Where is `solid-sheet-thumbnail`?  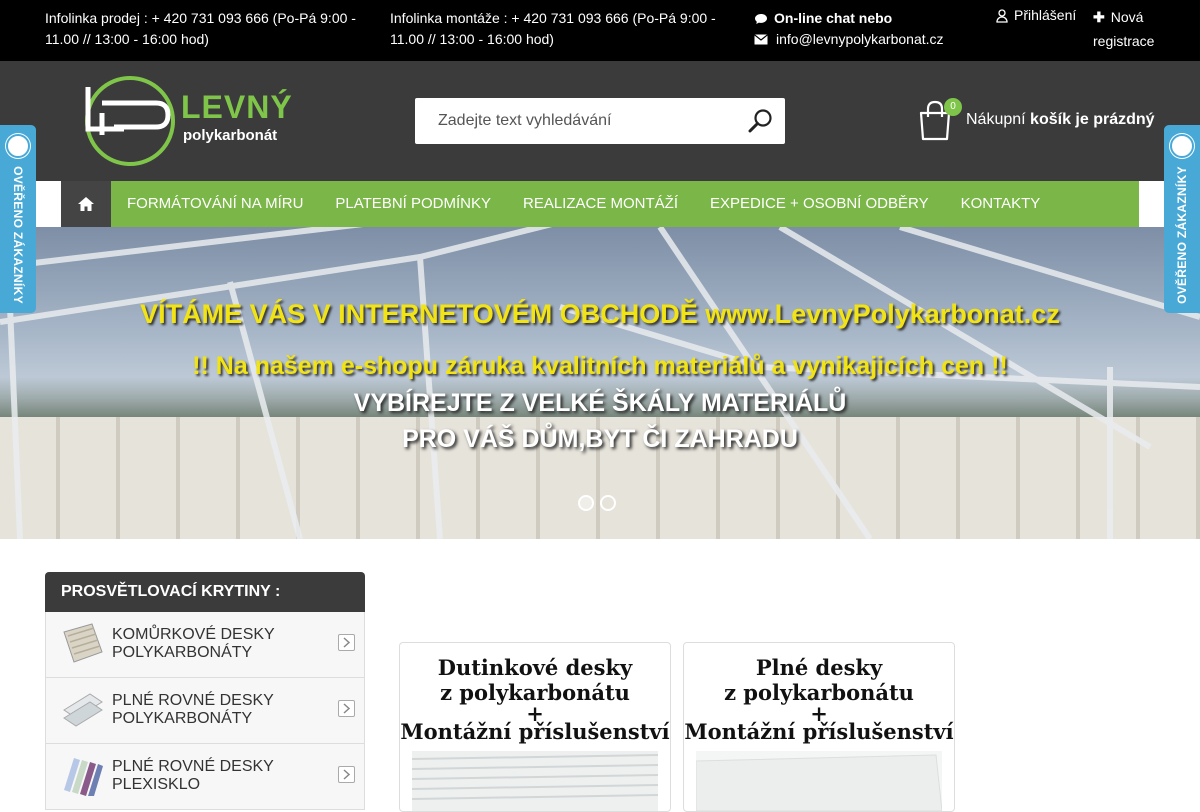 solid-sheet-thumbnail is located at coordinates (83, 710).